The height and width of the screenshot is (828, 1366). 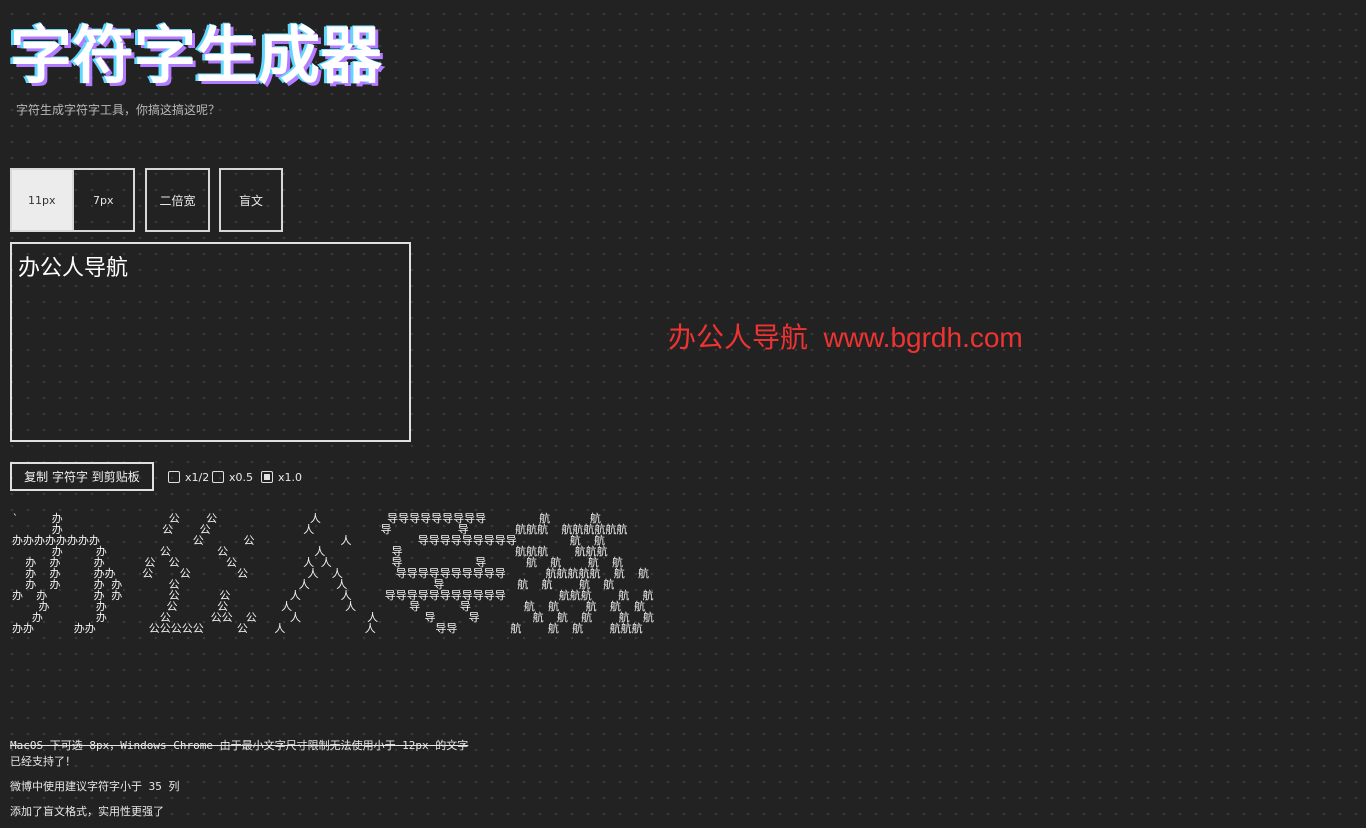 I want to click on font-size-7px-button: 7px, so click(x=102, y=200).